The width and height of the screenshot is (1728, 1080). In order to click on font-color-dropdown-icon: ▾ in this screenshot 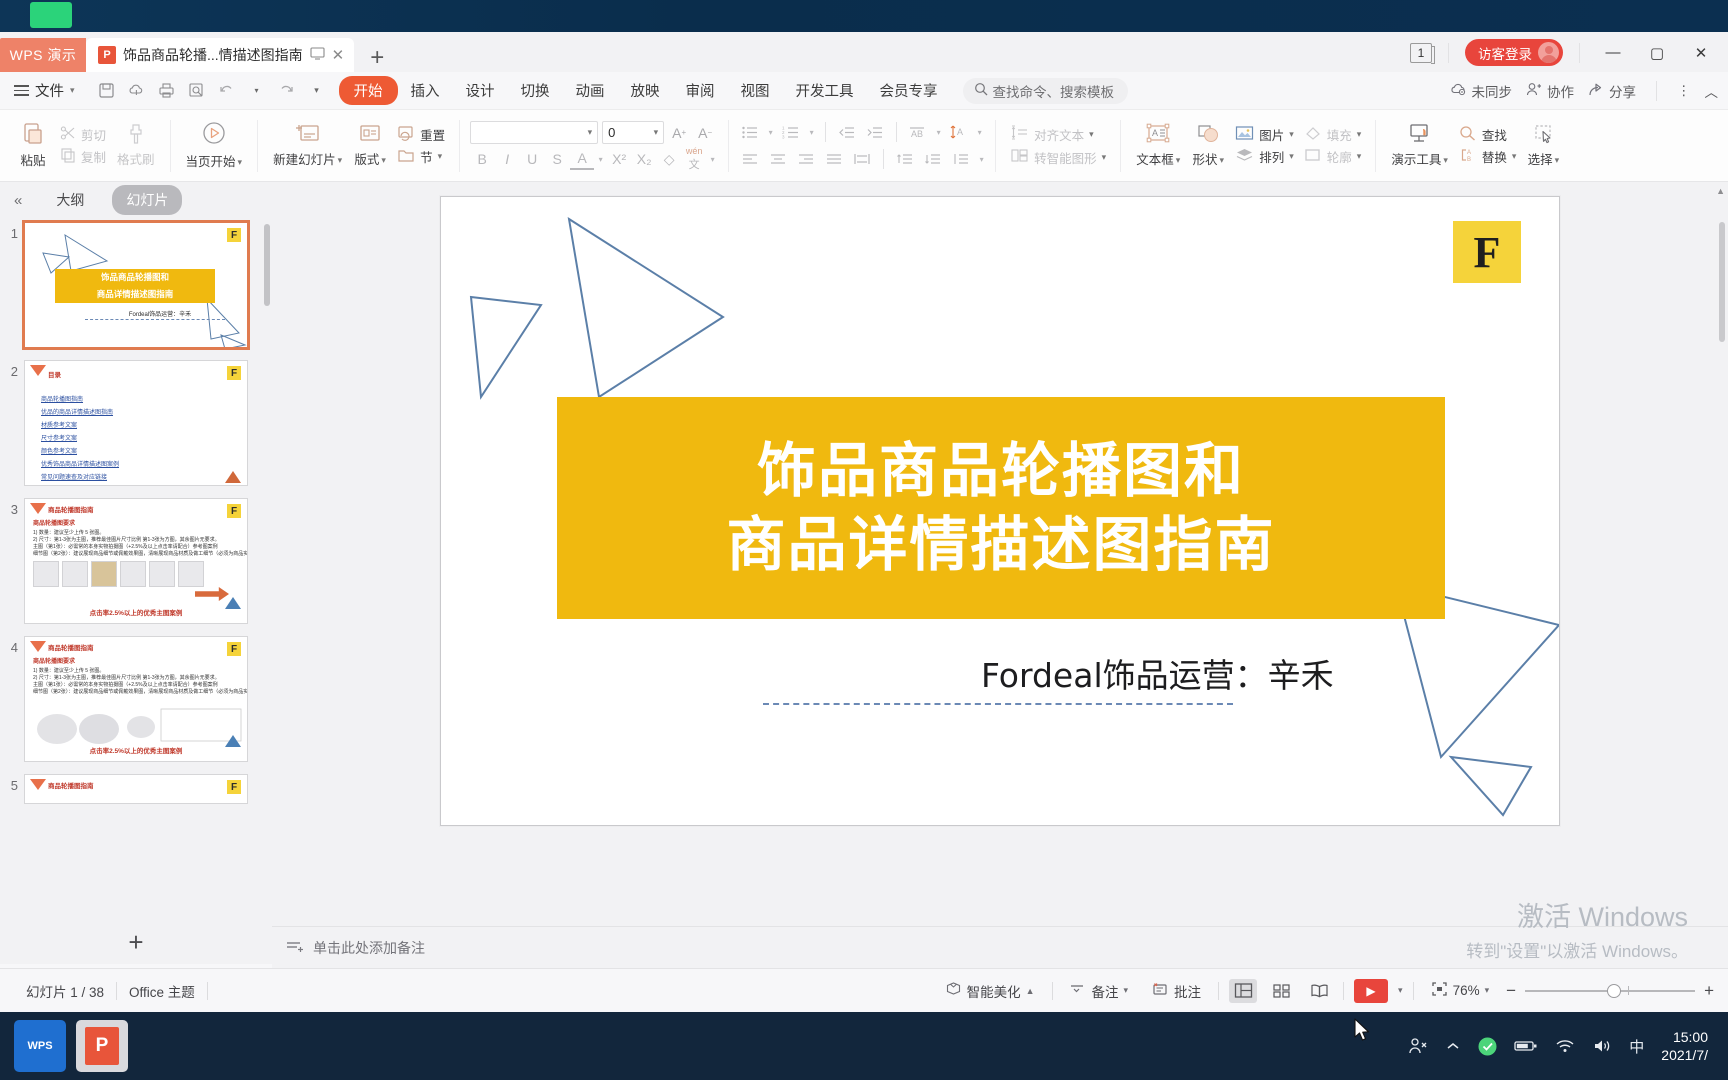, I will do `click(600, 159)`.